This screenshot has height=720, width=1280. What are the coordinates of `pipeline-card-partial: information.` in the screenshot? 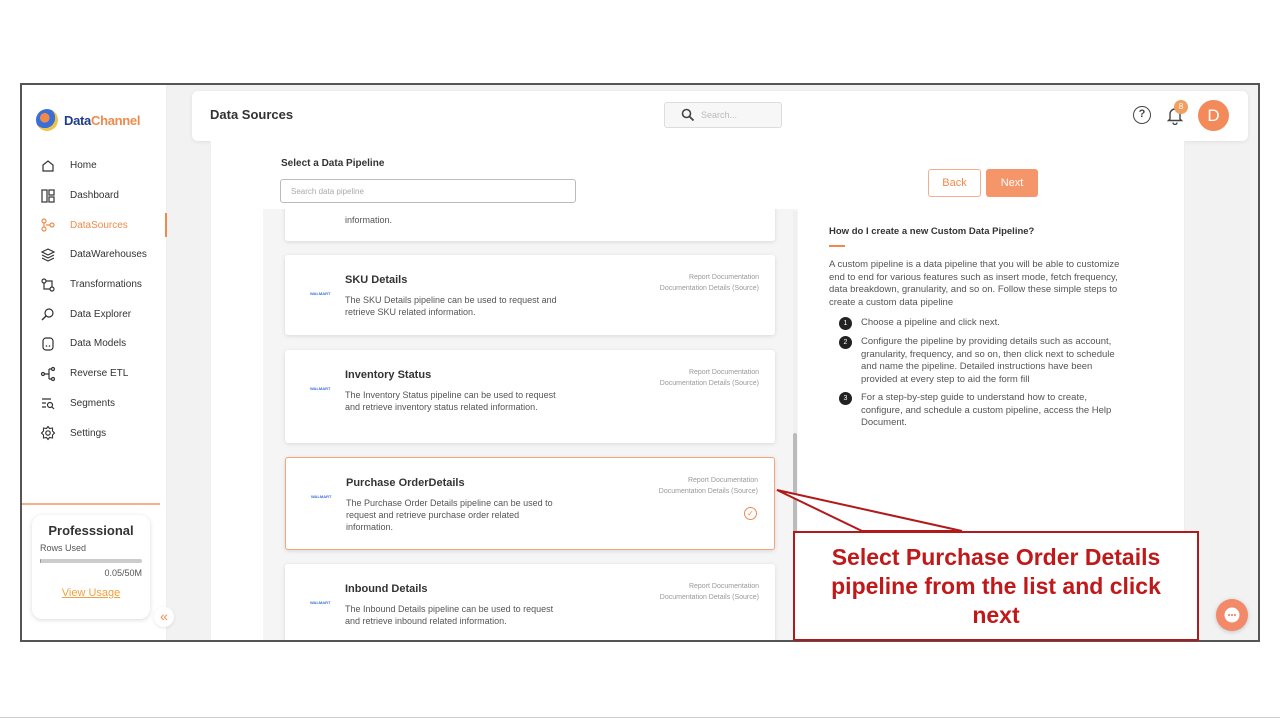 It's located at (530, 225).